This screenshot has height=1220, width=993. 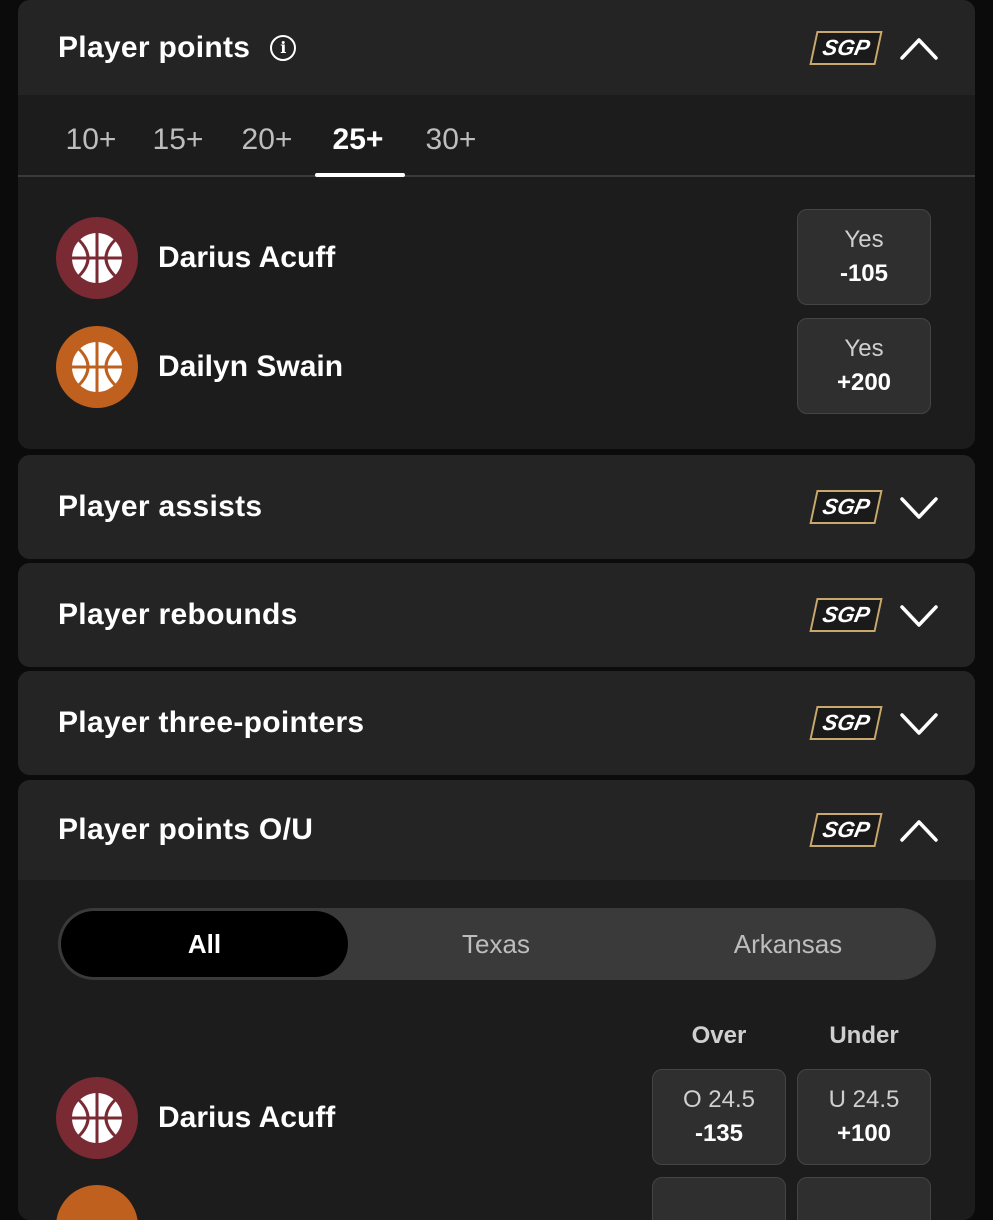 I want to click on threshold-tabs: 10+ 15+ 20+ 25+ 30+, so click(x=496, y=136).